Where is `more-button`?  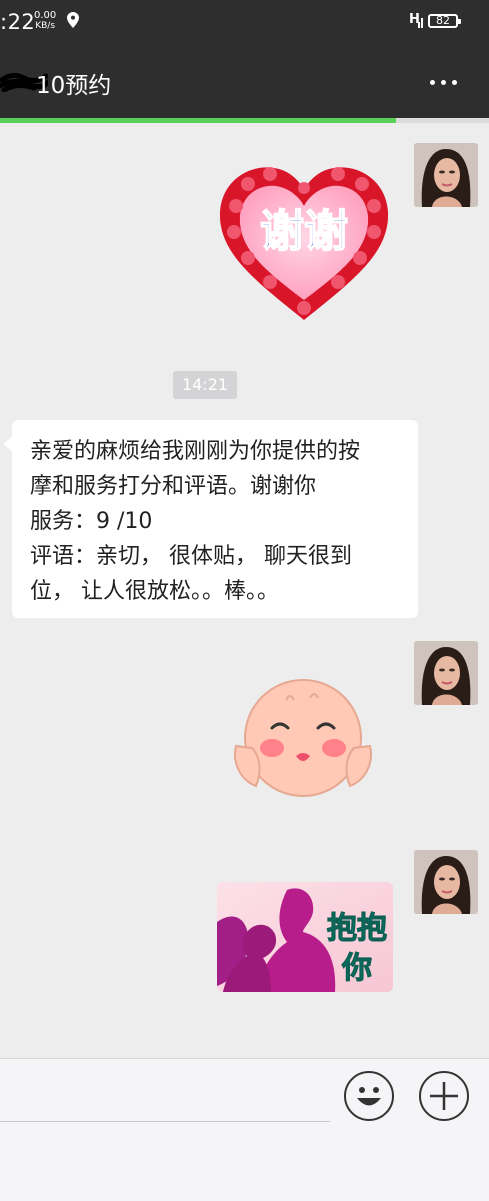 more-button is located at coordinates (443, 82).